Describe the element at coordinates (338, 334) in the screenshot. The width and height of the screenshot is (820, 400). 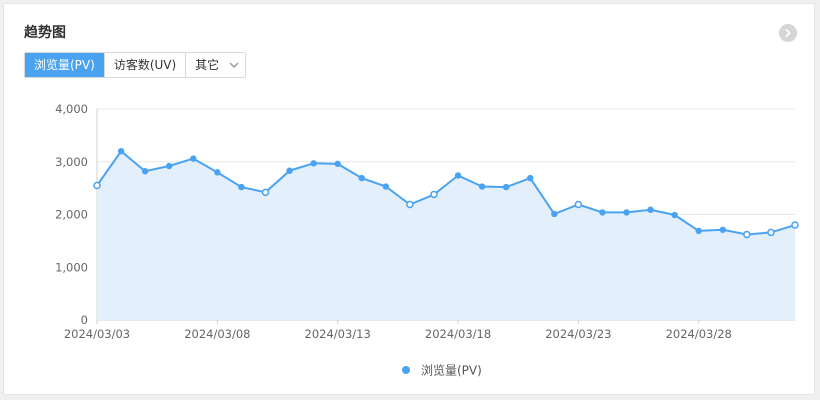
I see `x-tick-label: 2024/03/13` at that location.